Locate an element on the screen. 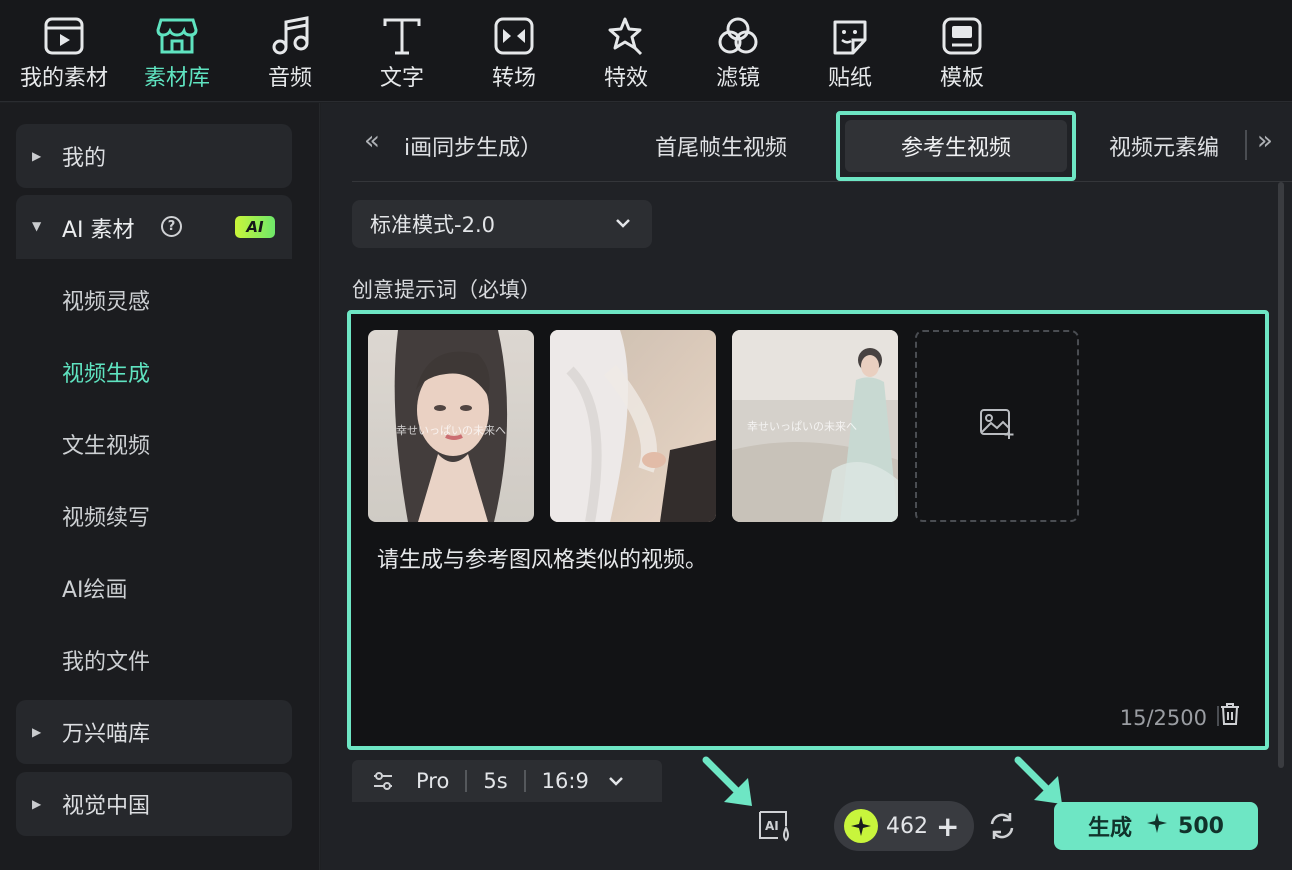 Image resolution: width=1292 pixels, height=870 pixels. ratio-value: 16:9 is located at coordinates (565, 781).